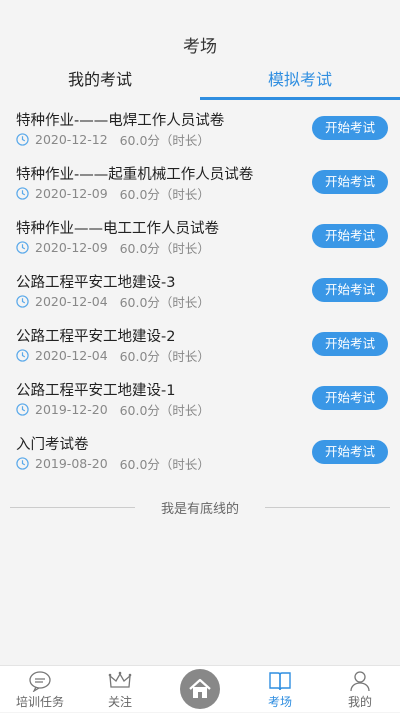  What do you see at coordinates (71, 463) in the screenshot?
I see `exam-date: 2019-08-20` at bounding box center [71, 463].